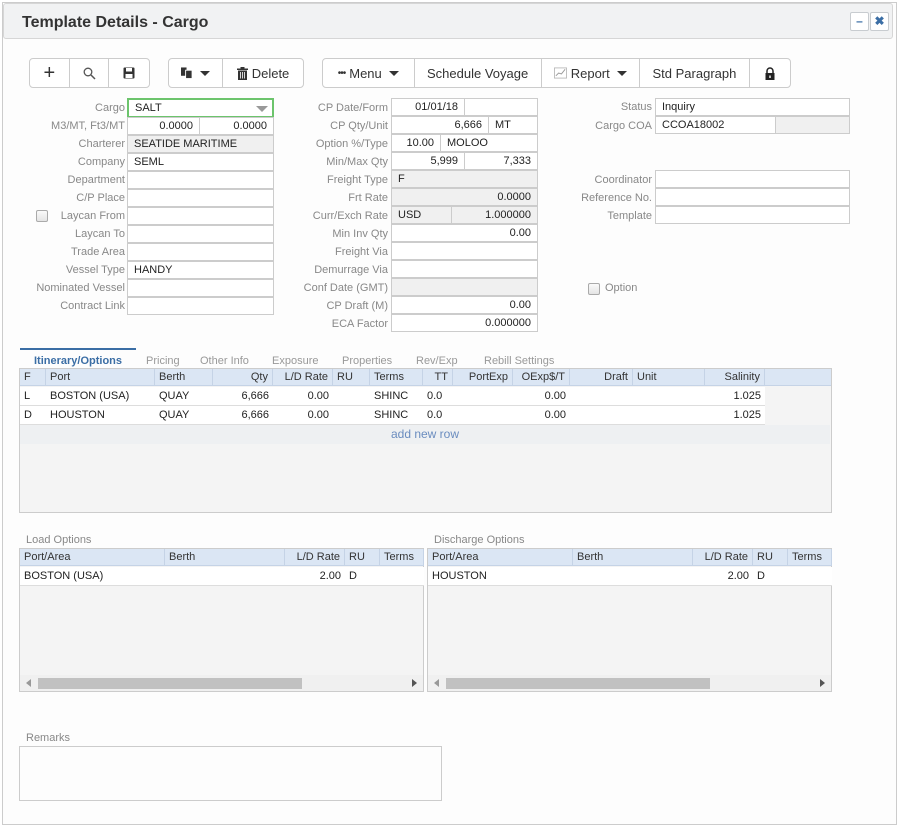 This screenshot has width=899, height=827. Describe the element at coordinates (50, 73) in the screenshot. I see `add-button: +` at that location.